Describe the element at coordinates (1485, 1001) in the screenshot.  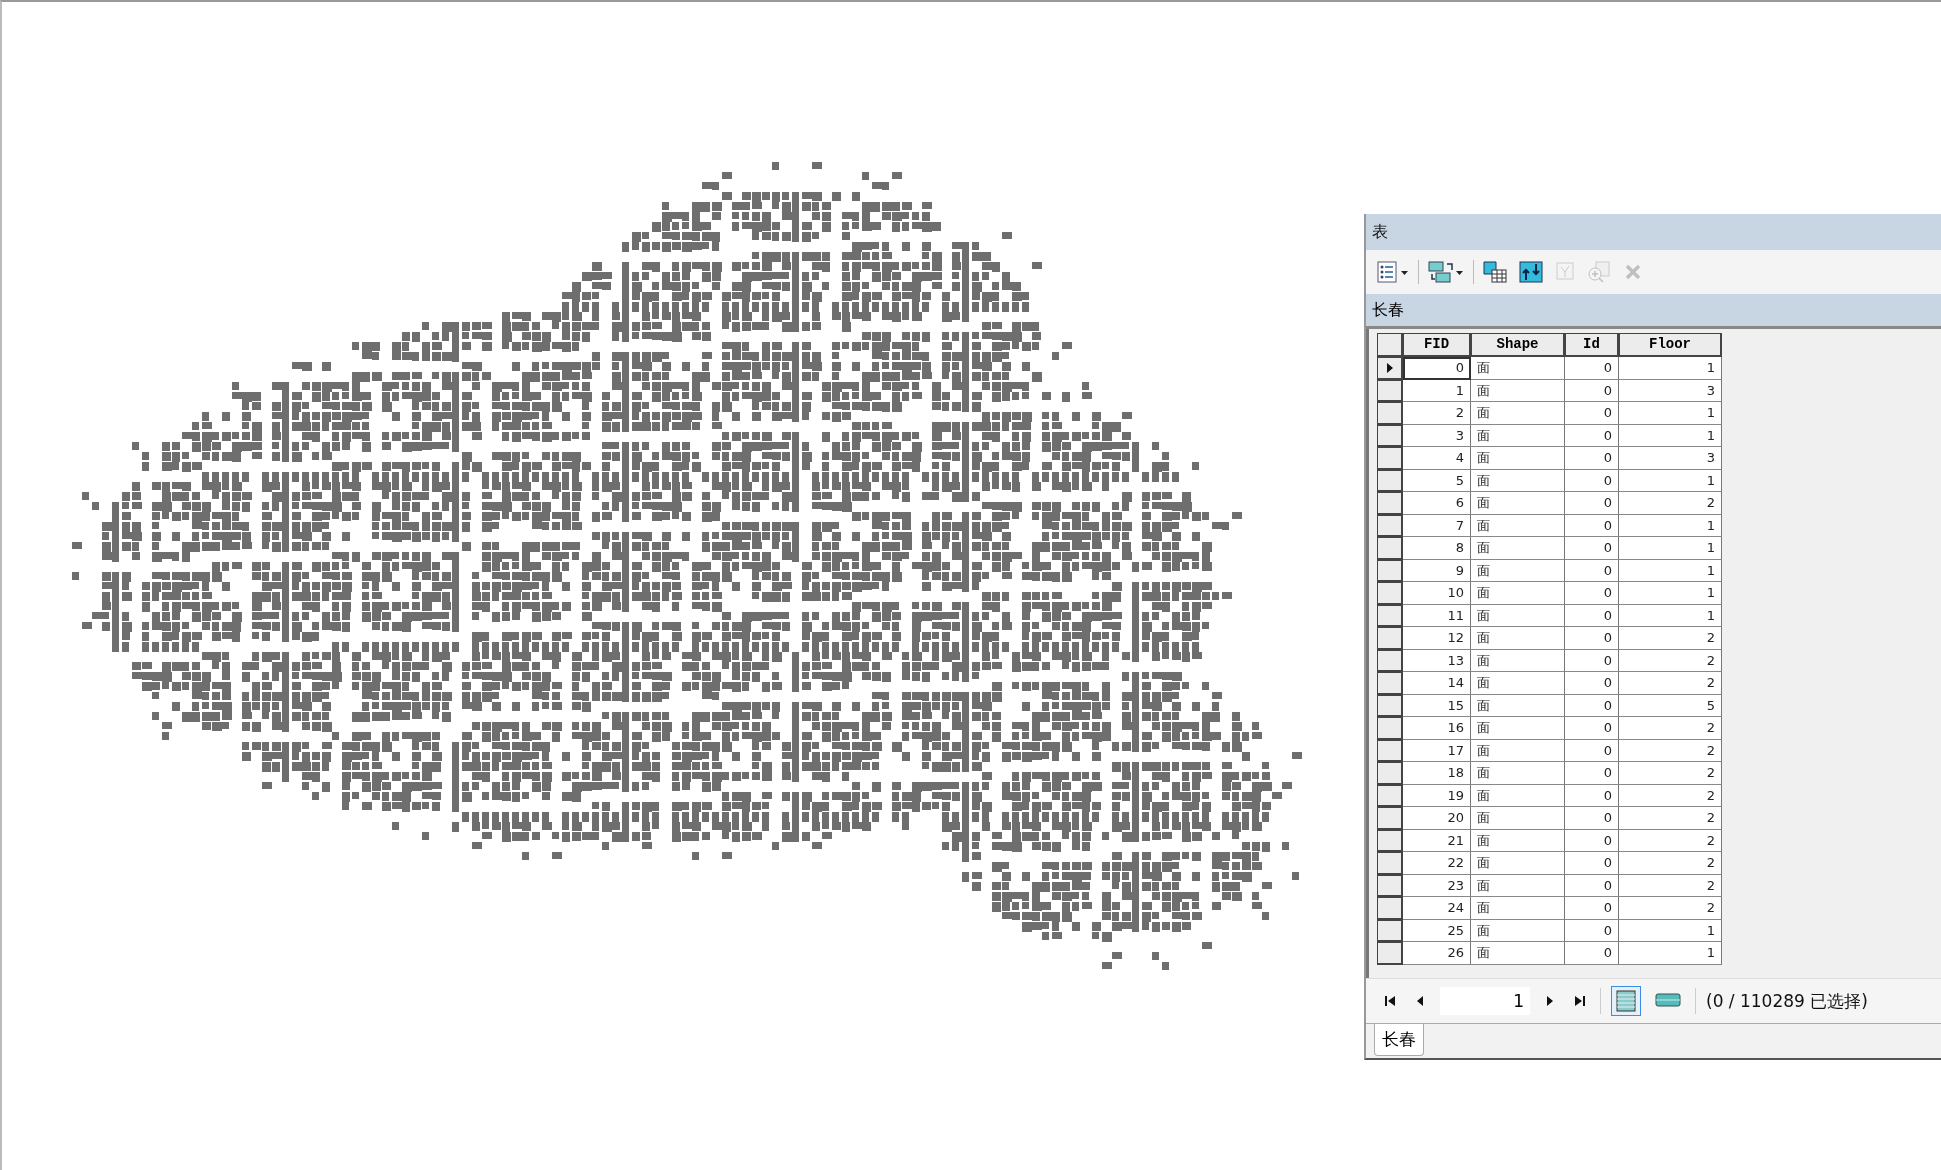
I see `record-field: 1` at that location.